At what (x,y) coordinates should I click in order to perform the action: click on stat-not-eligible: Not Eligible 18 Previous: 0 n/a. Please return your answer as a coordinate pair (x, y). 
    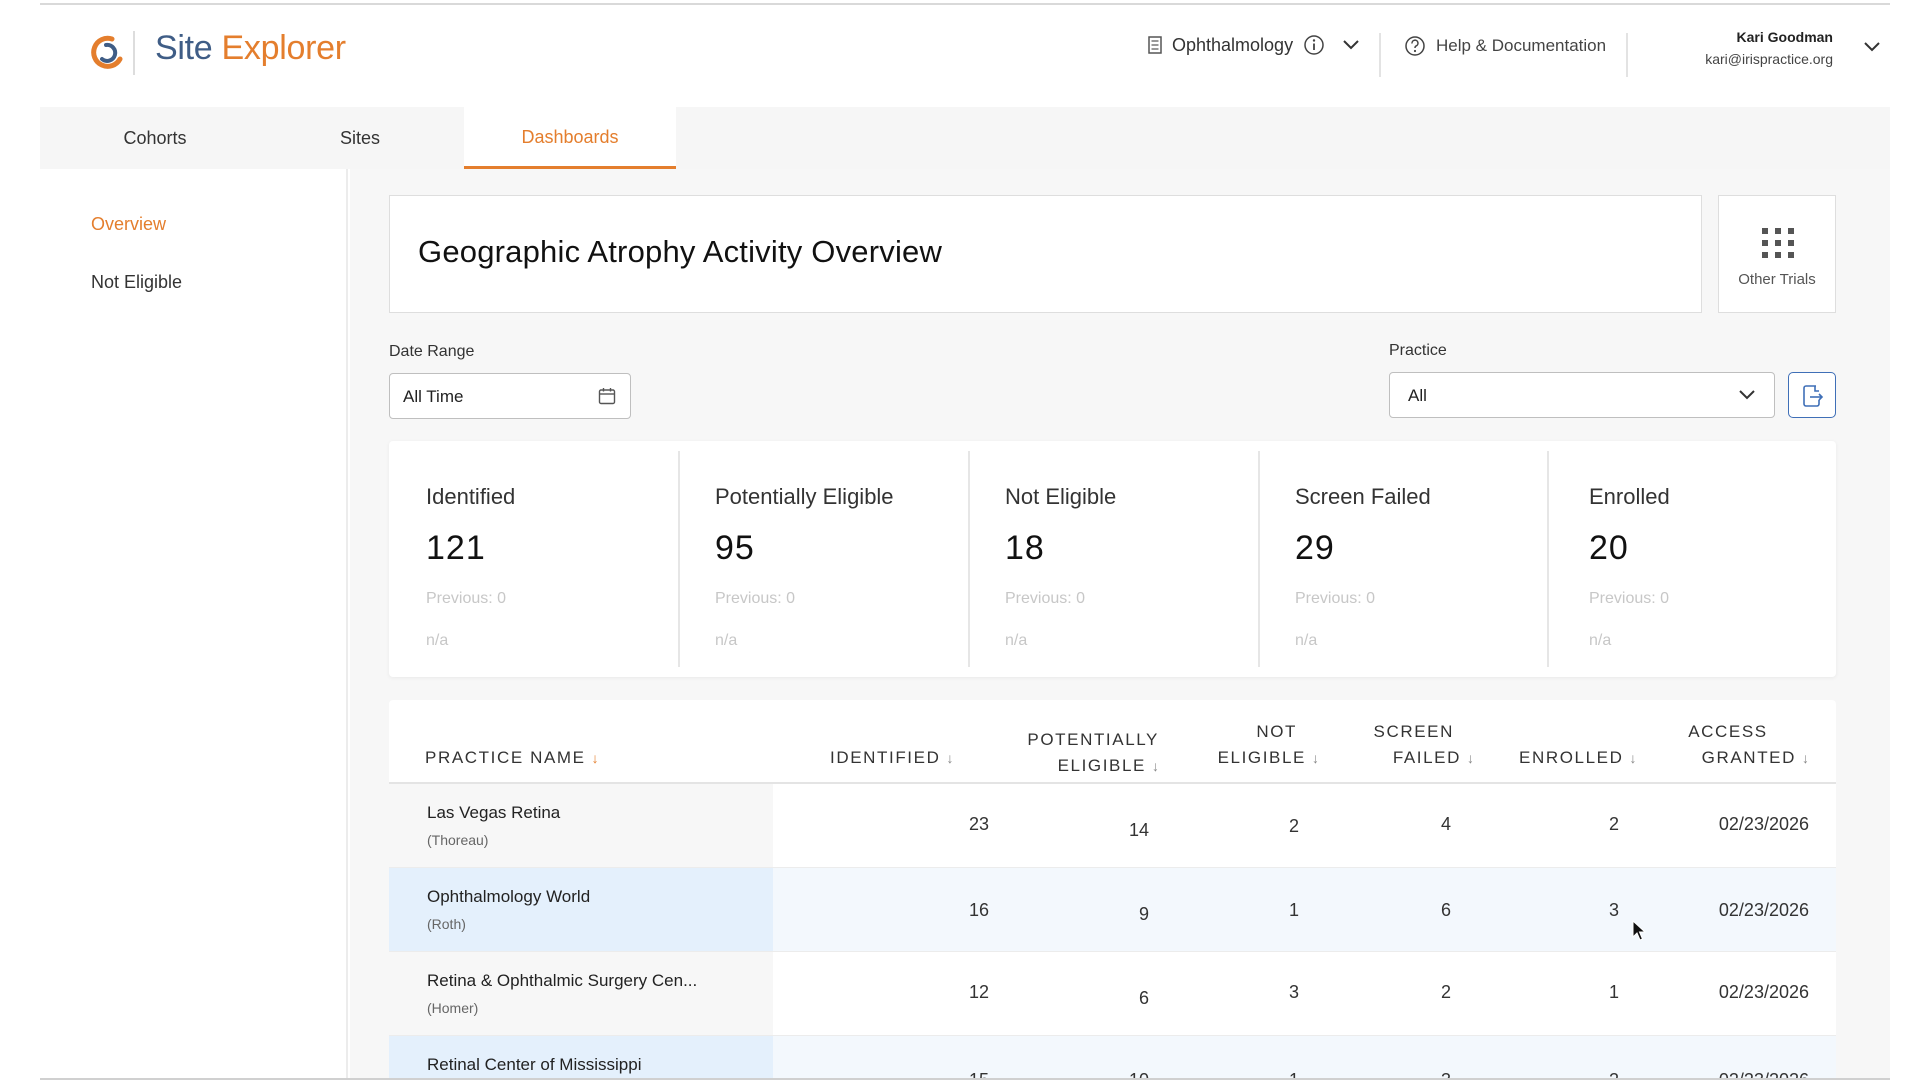
    Looking at the image, I should click on (1112, 559).